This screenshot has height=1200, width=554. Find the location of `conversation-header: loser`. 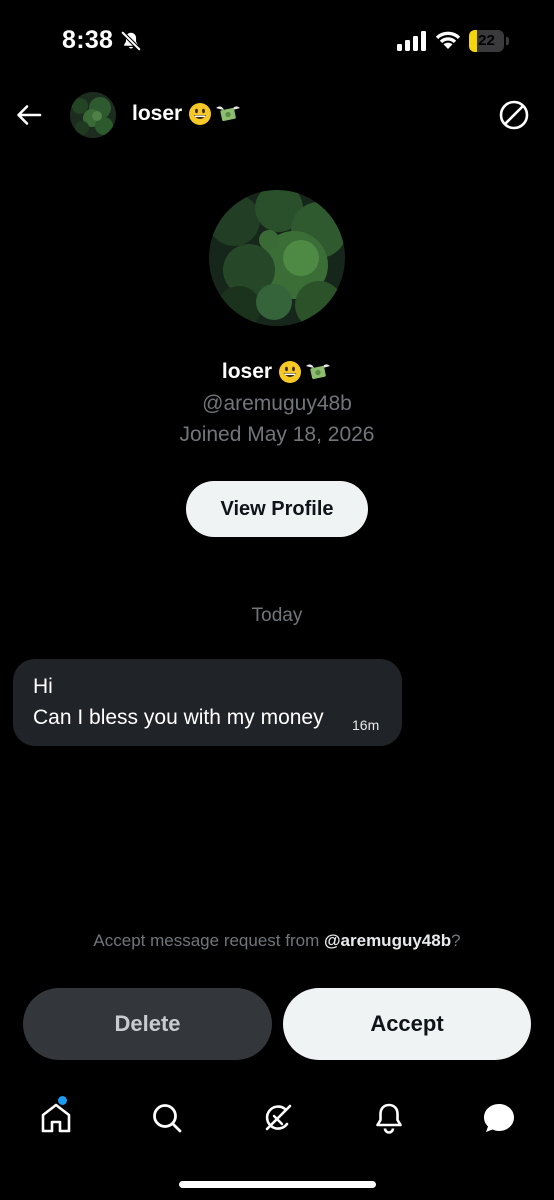

conversation-header: loser is located at coordinates (277, 115).